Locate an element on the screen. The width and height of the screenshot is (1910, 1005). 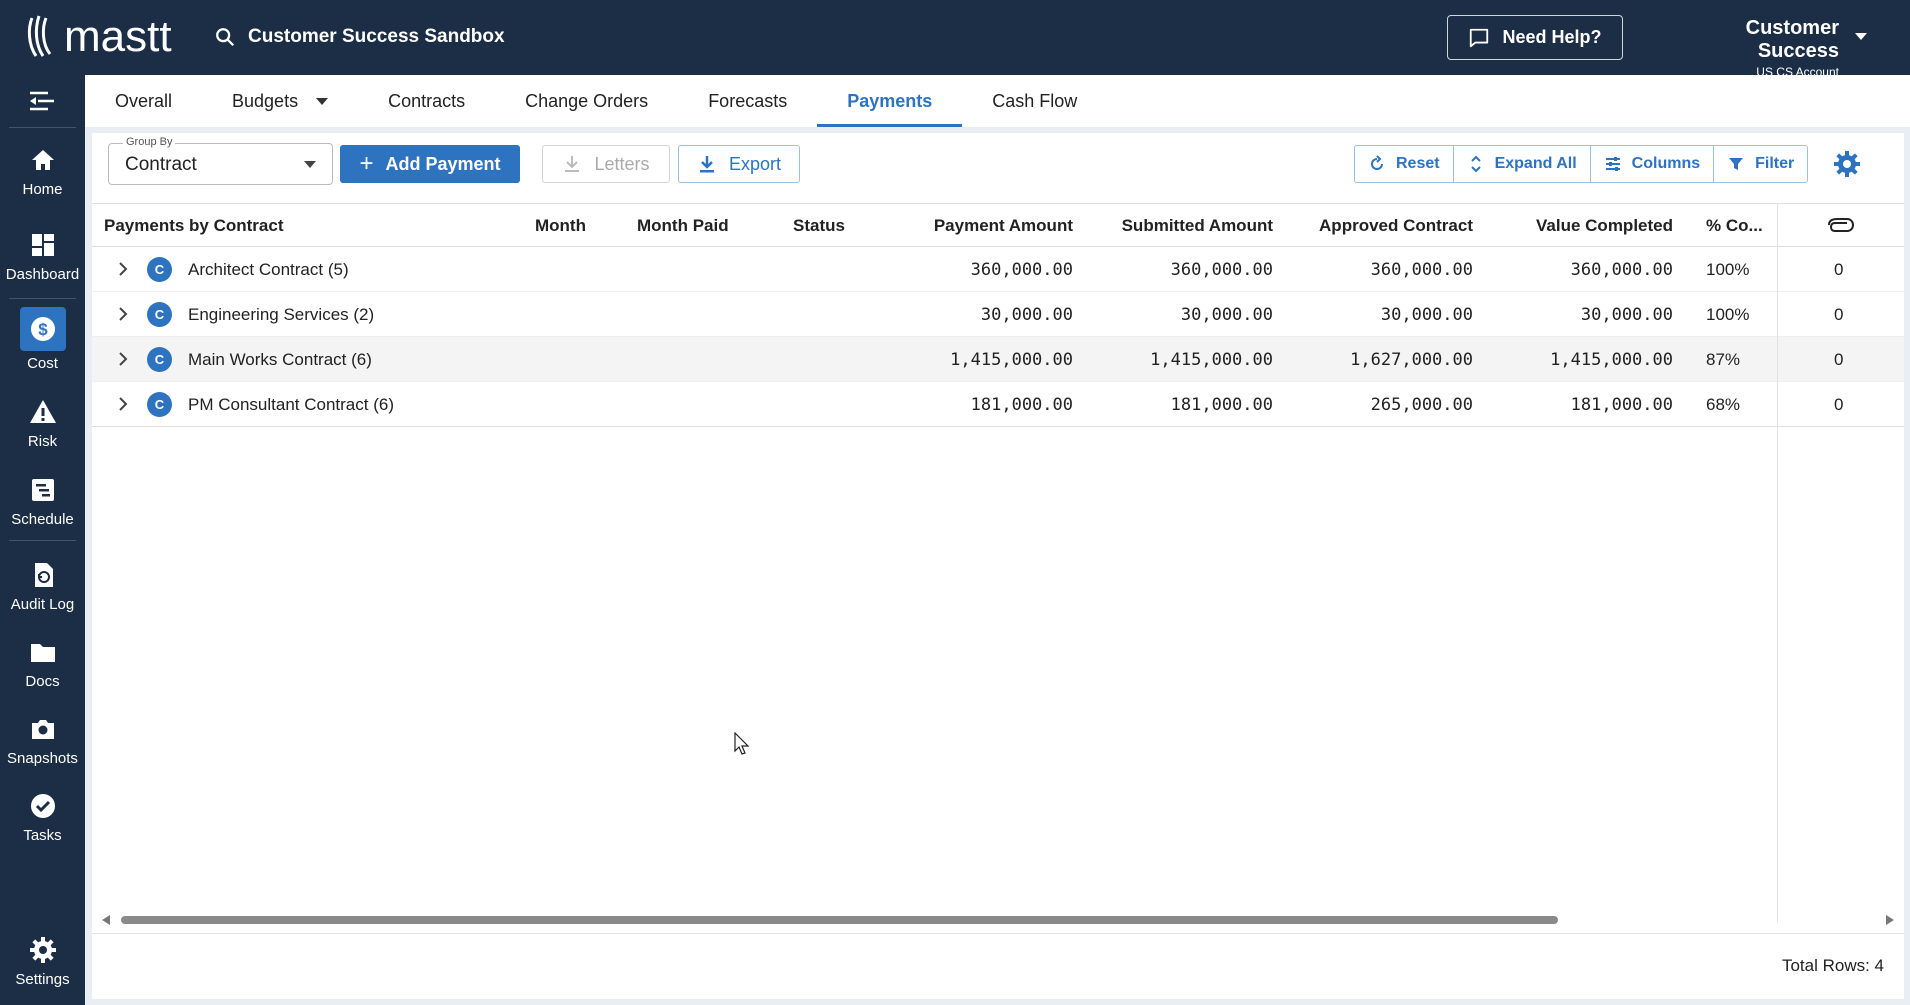
chat-icon is located at coordinates (1479, 37).